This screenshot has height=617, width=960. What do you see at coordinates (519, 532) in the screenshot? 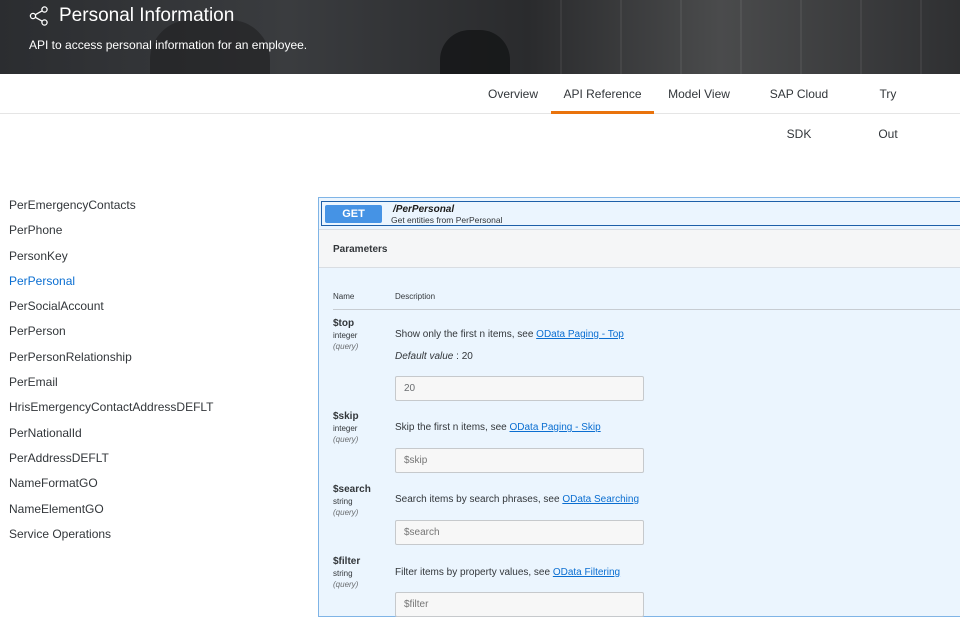
I see `search-input` at bounding box center [519, 532].